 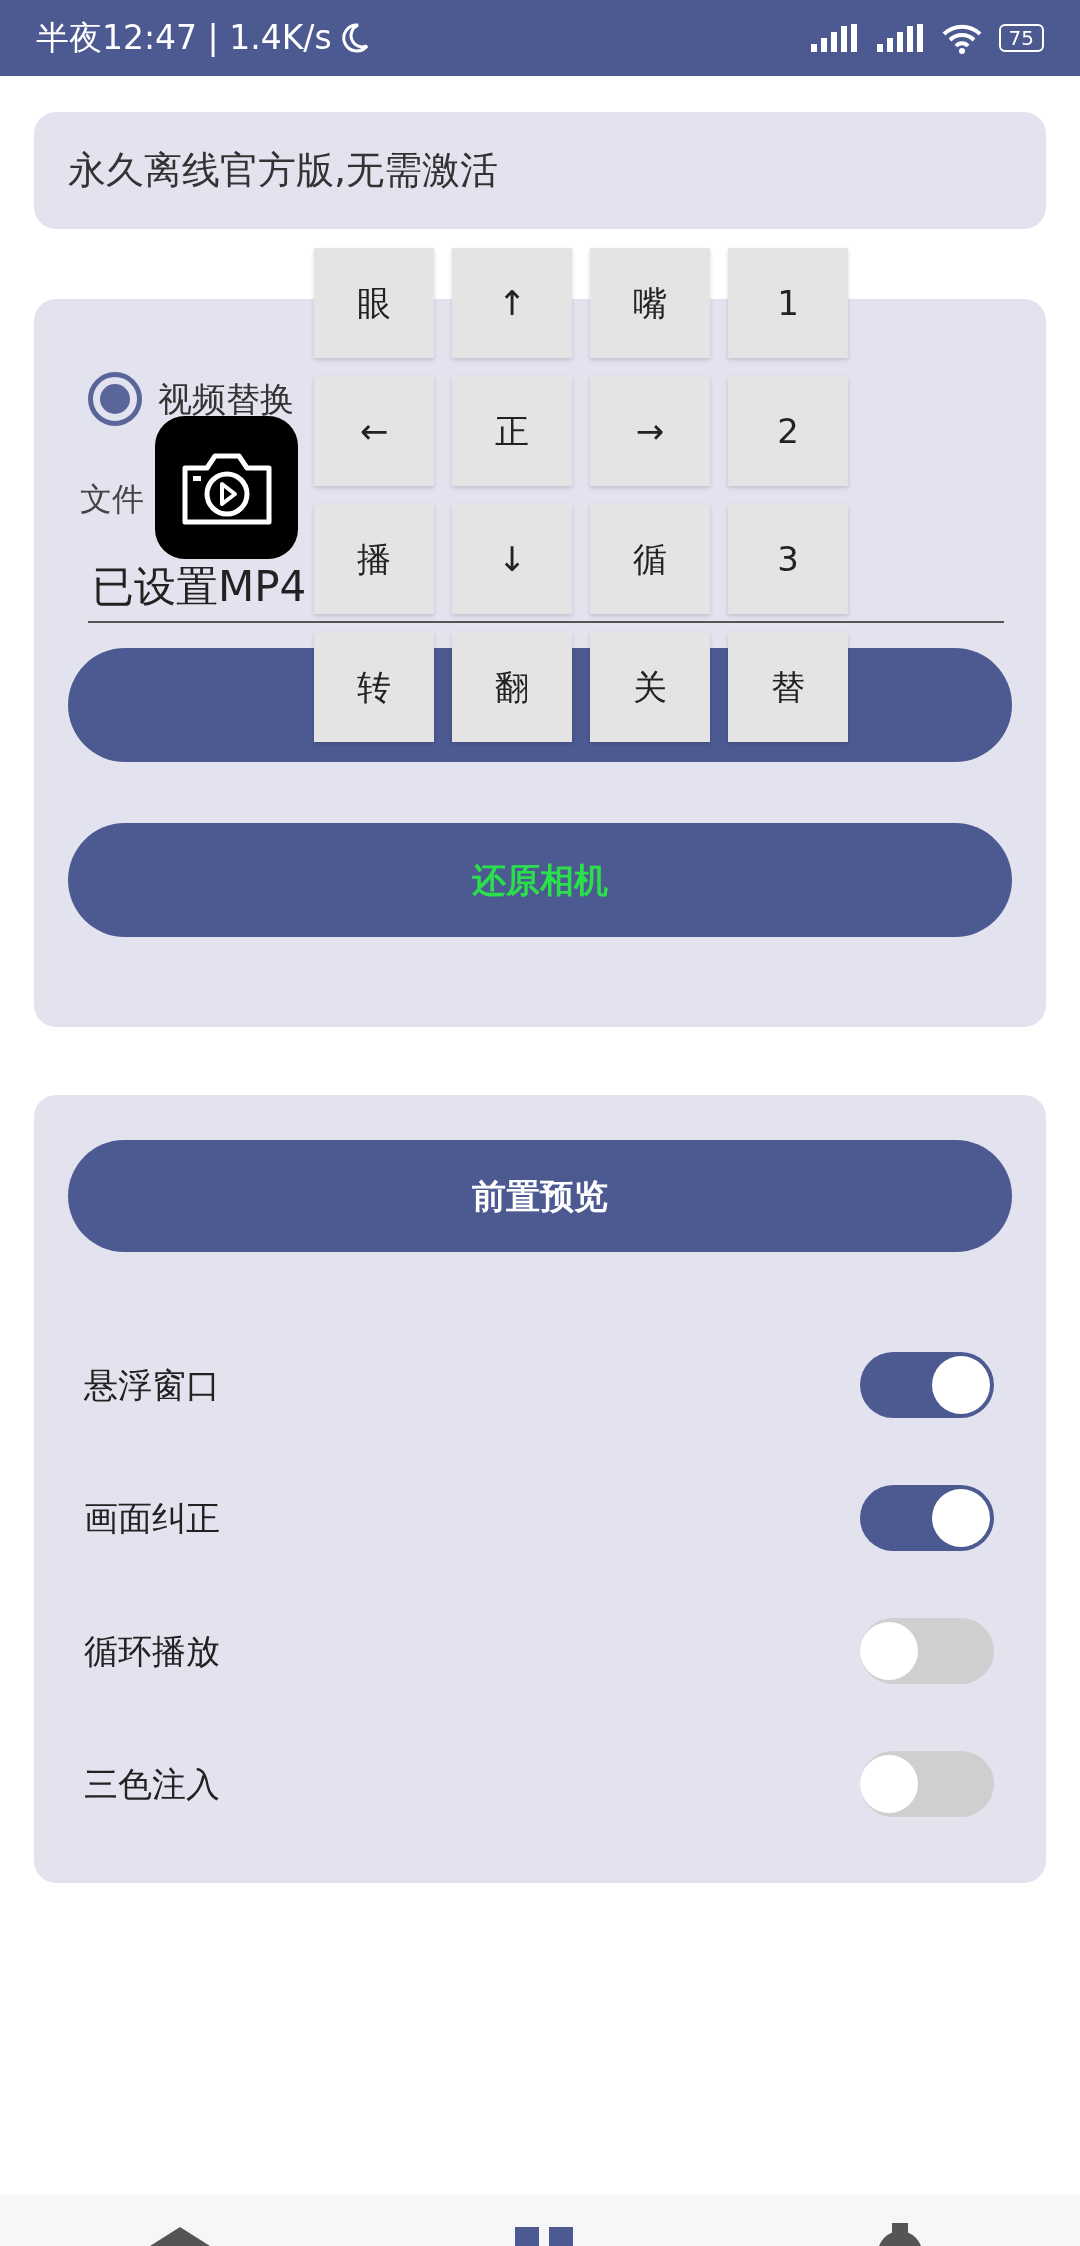 I want to click on keypad-key: 嘴, so click(x=650, y=303).